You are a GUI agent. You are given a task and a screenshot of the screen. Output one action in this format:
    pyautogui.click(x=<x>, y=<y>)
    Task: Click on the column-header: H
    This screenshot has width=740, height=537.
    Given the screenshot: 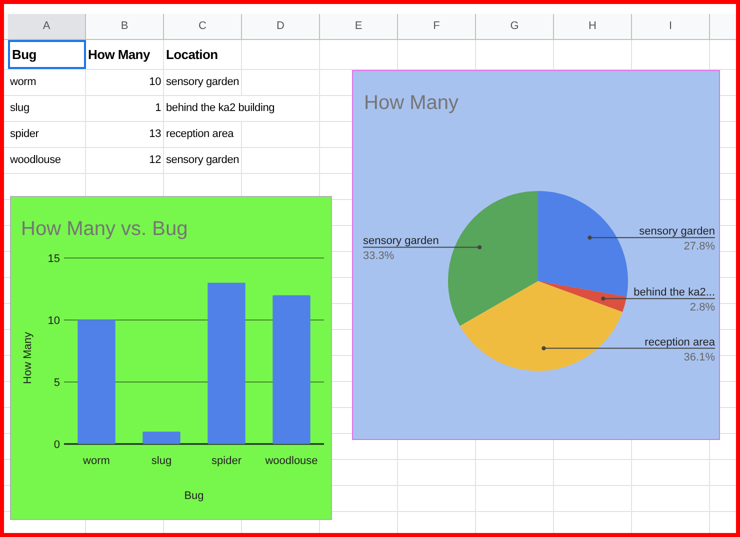 What is the action you would take?
    pyautogui.click(x=593, y=26)
    